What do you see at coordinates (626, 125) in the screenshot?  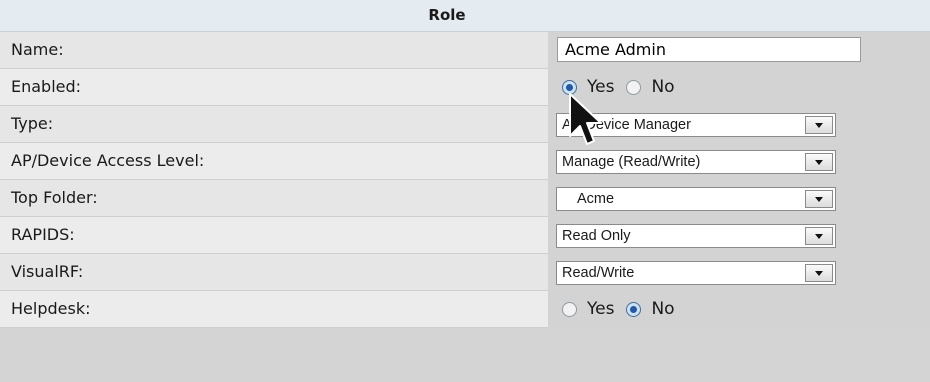 I see `type-select-value: AP/Device Manager` at bounding box center [626, 125].